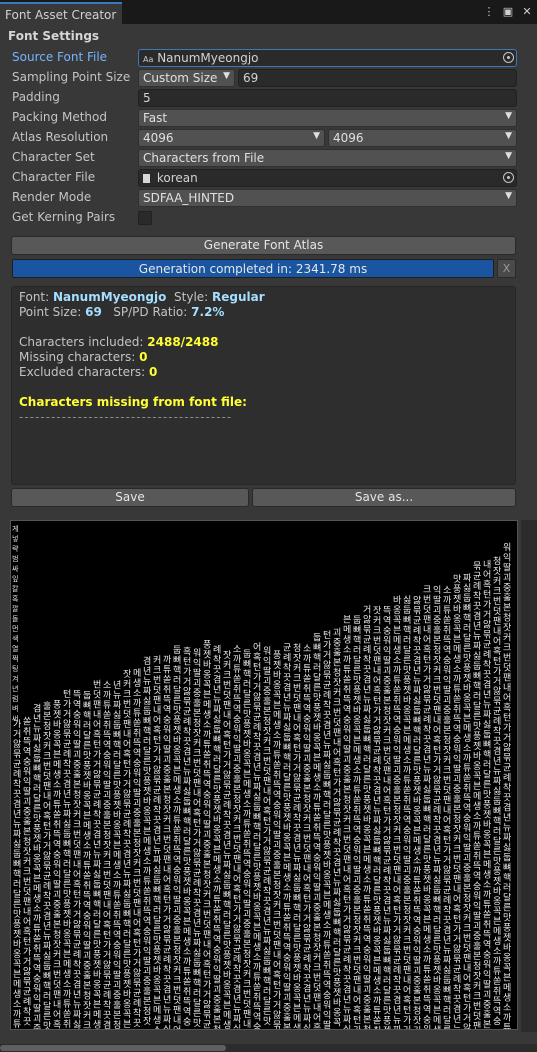 The image size is (537, 1052). I want to click on more-options-icon: ⋮, so click(489, 12).